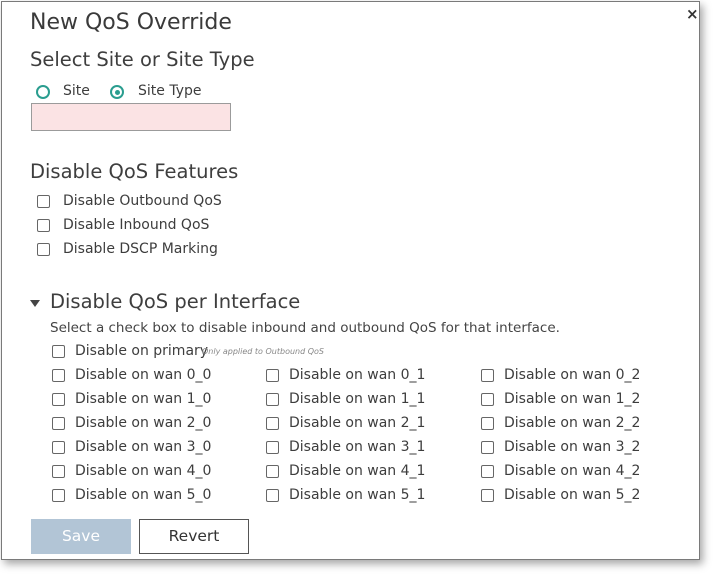  I want to click on checkbox-wan-2-0-label: Disable on wan 2_0, so click(143, 423).